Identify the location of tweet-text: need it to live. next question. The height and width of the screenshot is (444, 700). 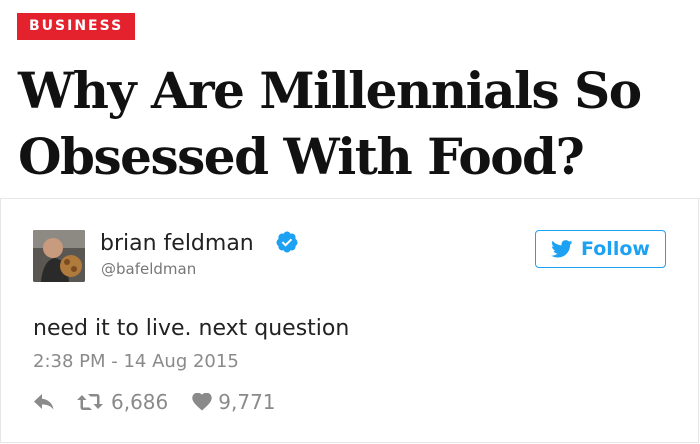
(191, 328).